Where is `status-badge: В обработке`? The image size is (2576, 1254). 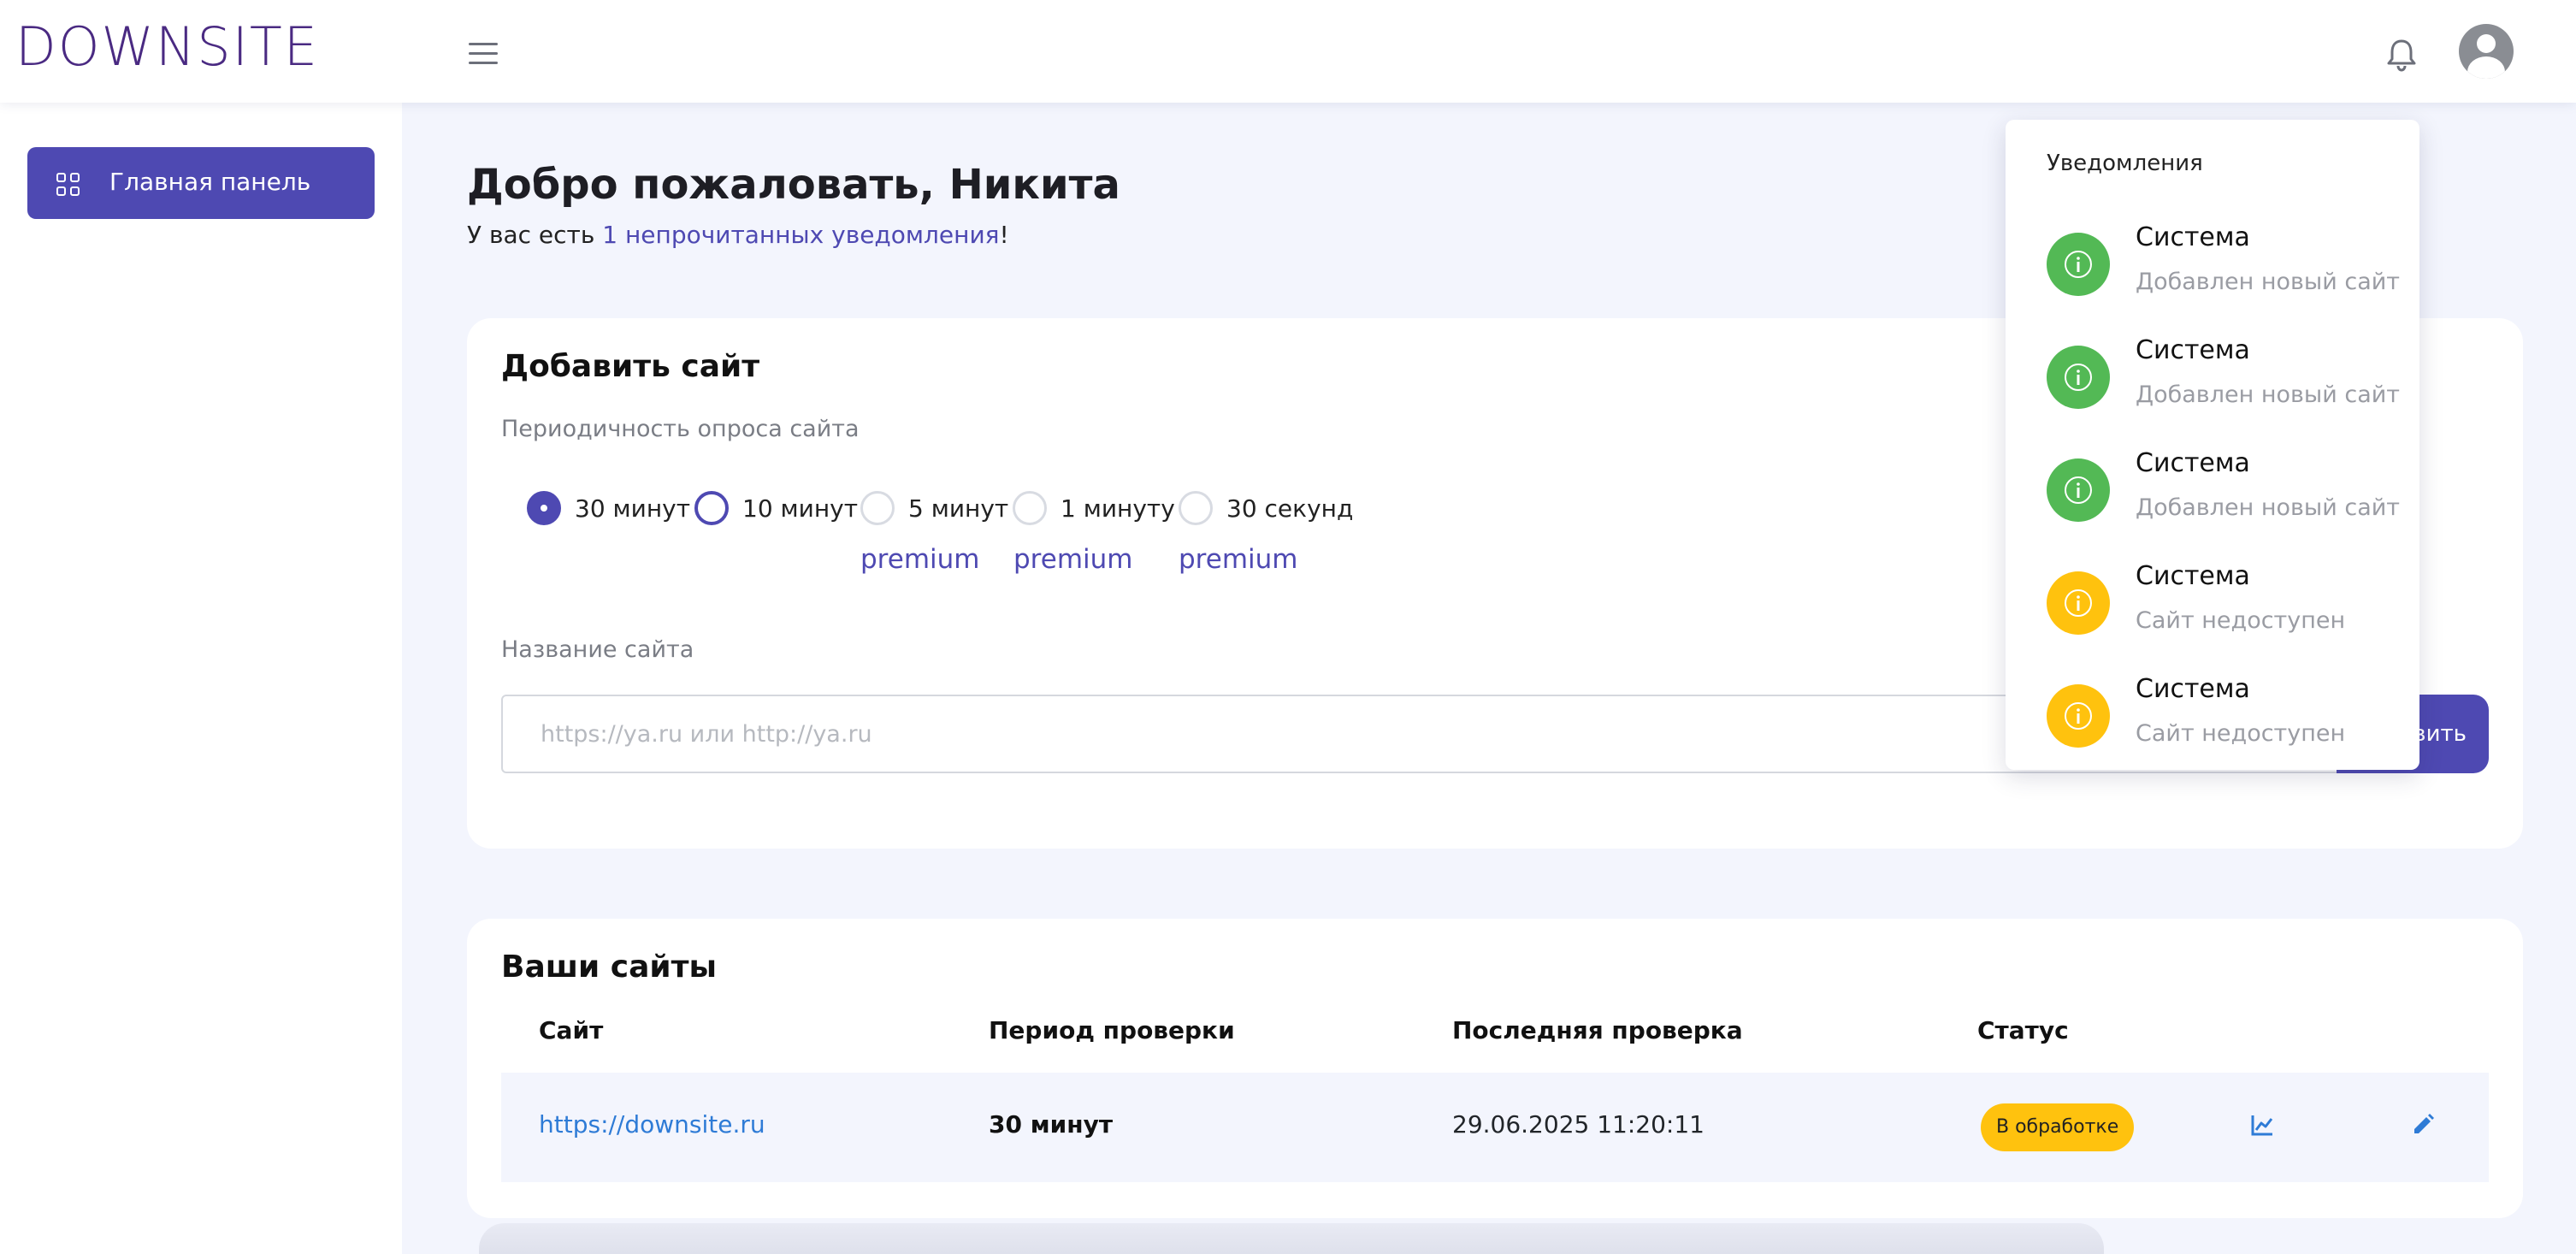 status-badge: В обработке is located at coordinates (2058, 1127).